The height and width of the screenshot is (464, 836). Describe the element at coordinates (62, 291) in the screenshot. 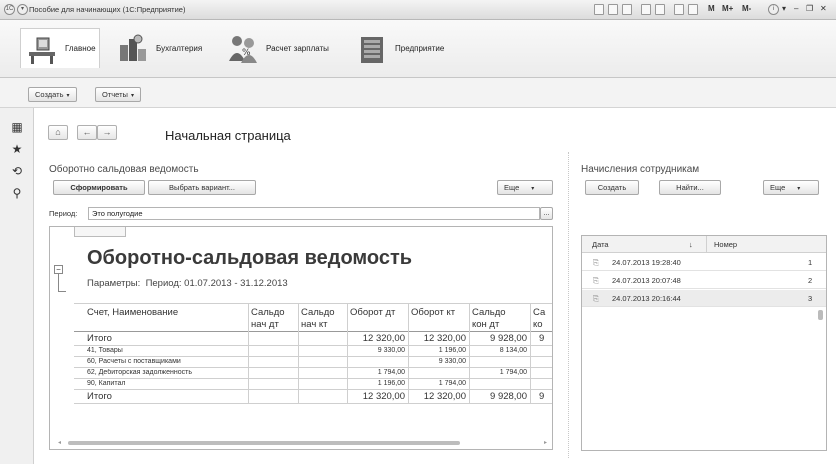

I see `group-bracket-foot` at that location.